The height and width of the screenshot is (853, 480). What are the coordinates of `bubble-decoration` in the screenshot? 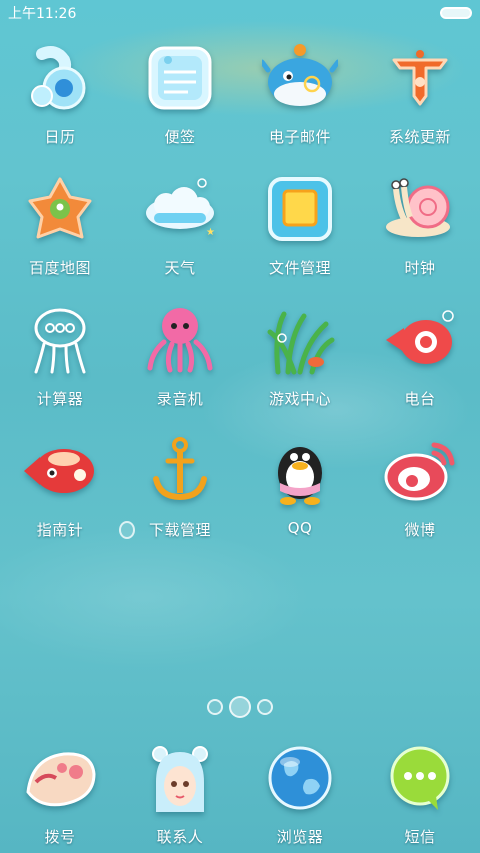 It's located at (127, 530).